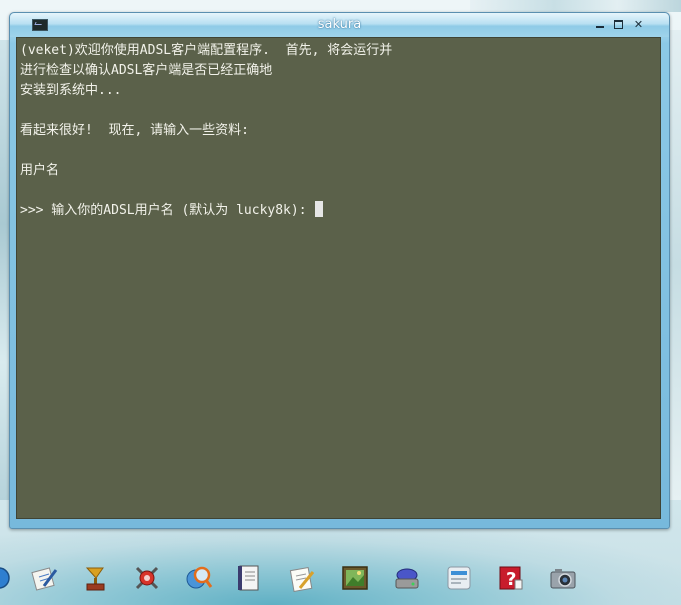 This screenshot has width=681, height=605. I want to click on dock-item: ?, so click(511, 578).